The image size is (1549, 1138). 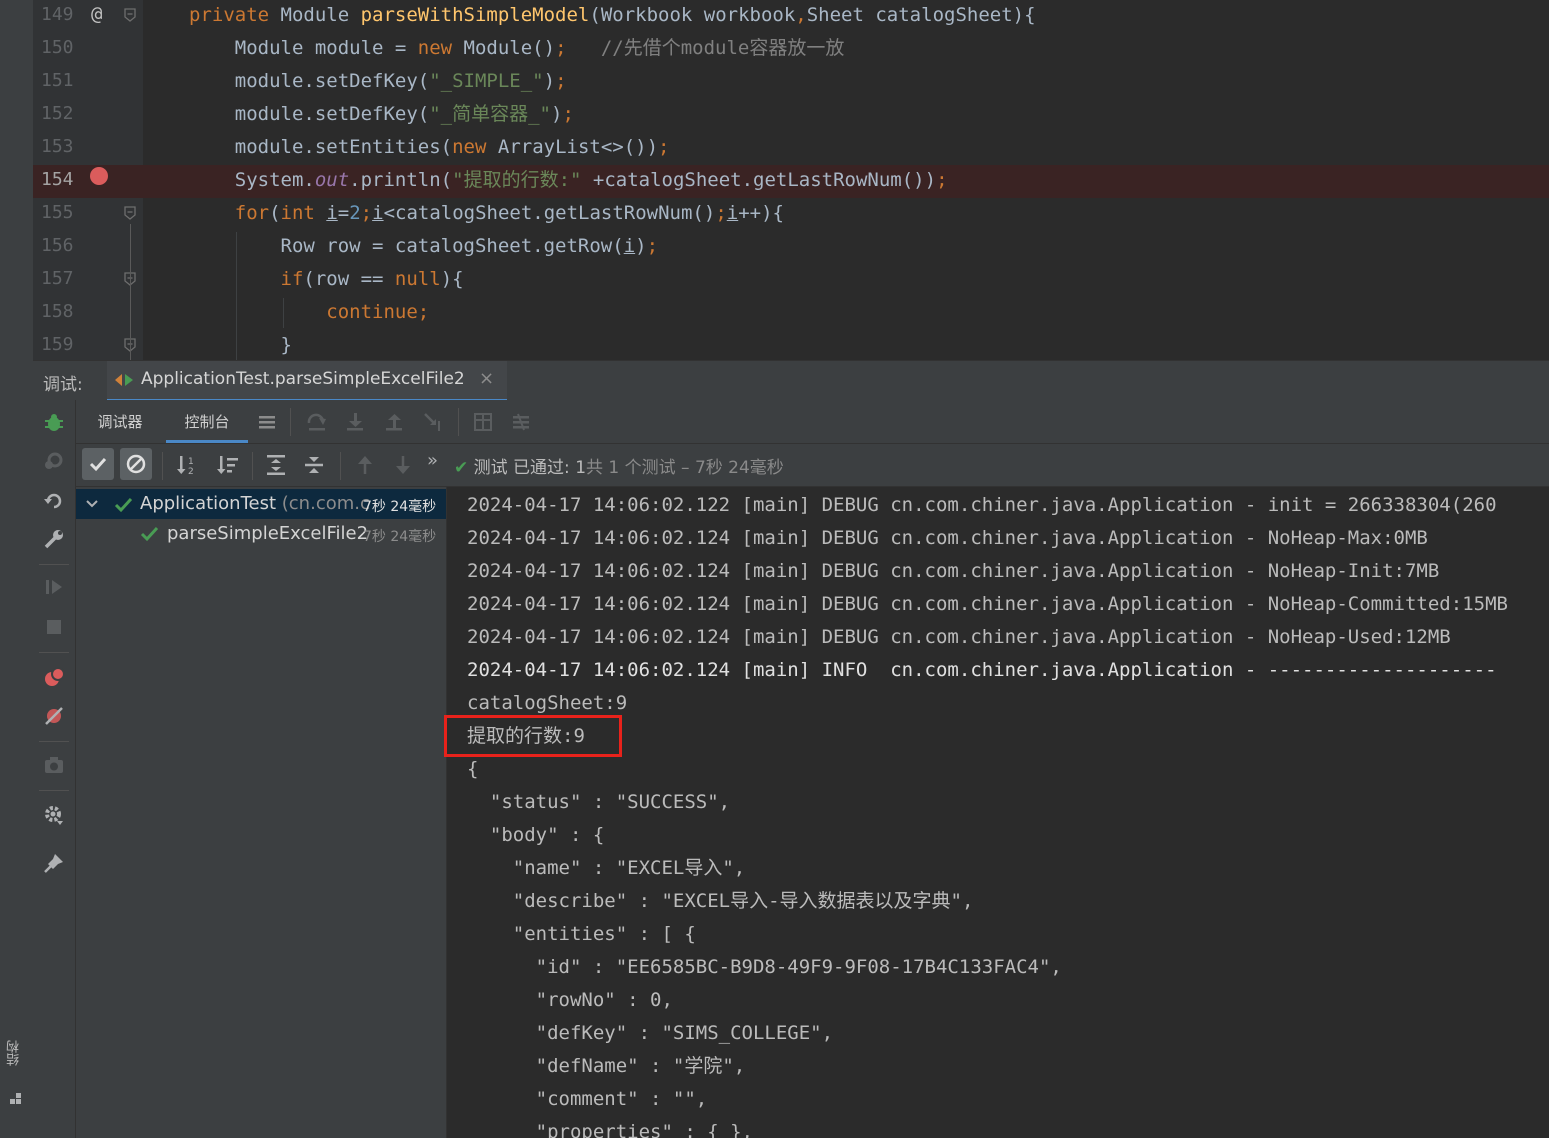 What do you see at coordinates (461, 468) in the screenshot?
I see `pass-check-icon: ✔` at bounding box center [461, 468].